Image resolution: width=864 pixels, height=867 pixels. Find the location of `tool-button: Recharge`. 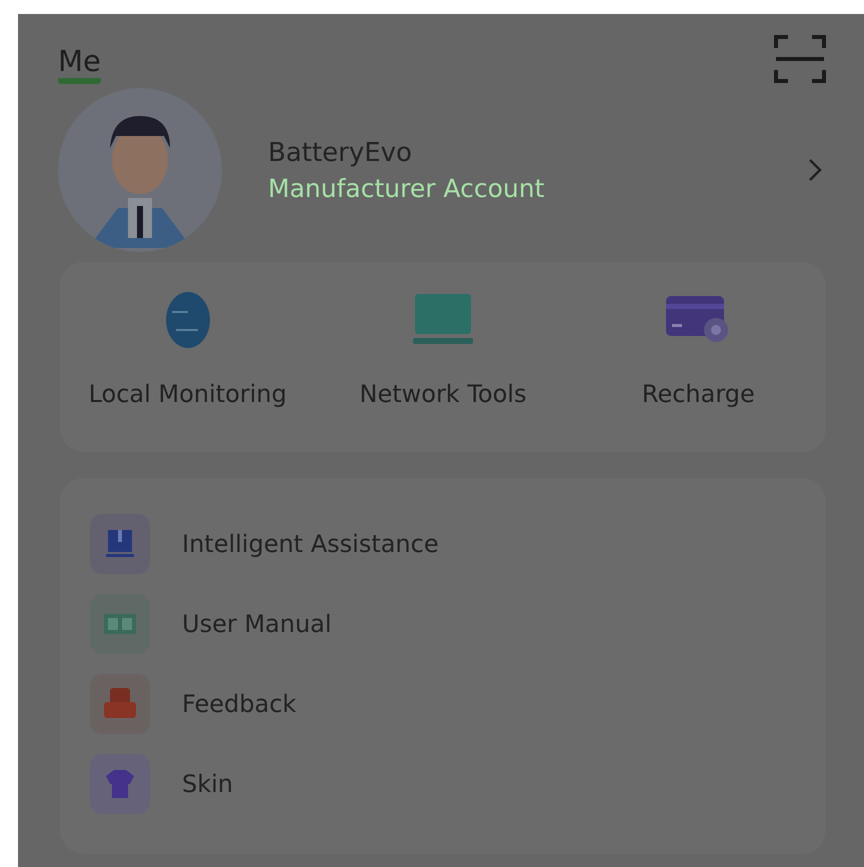

tool-button: Recharge is located at coordinates (698, 349).